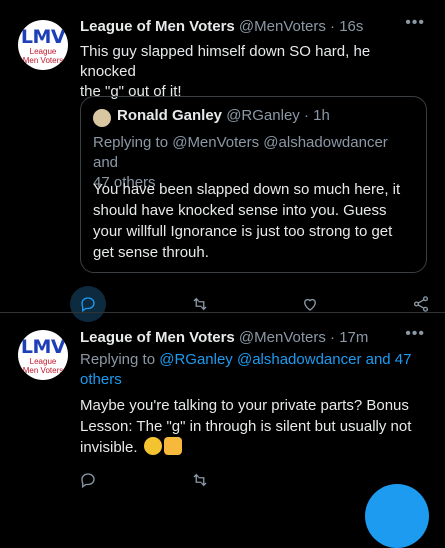  I want to click on quoted-text-line: get sense throuh., so click(151, 252).